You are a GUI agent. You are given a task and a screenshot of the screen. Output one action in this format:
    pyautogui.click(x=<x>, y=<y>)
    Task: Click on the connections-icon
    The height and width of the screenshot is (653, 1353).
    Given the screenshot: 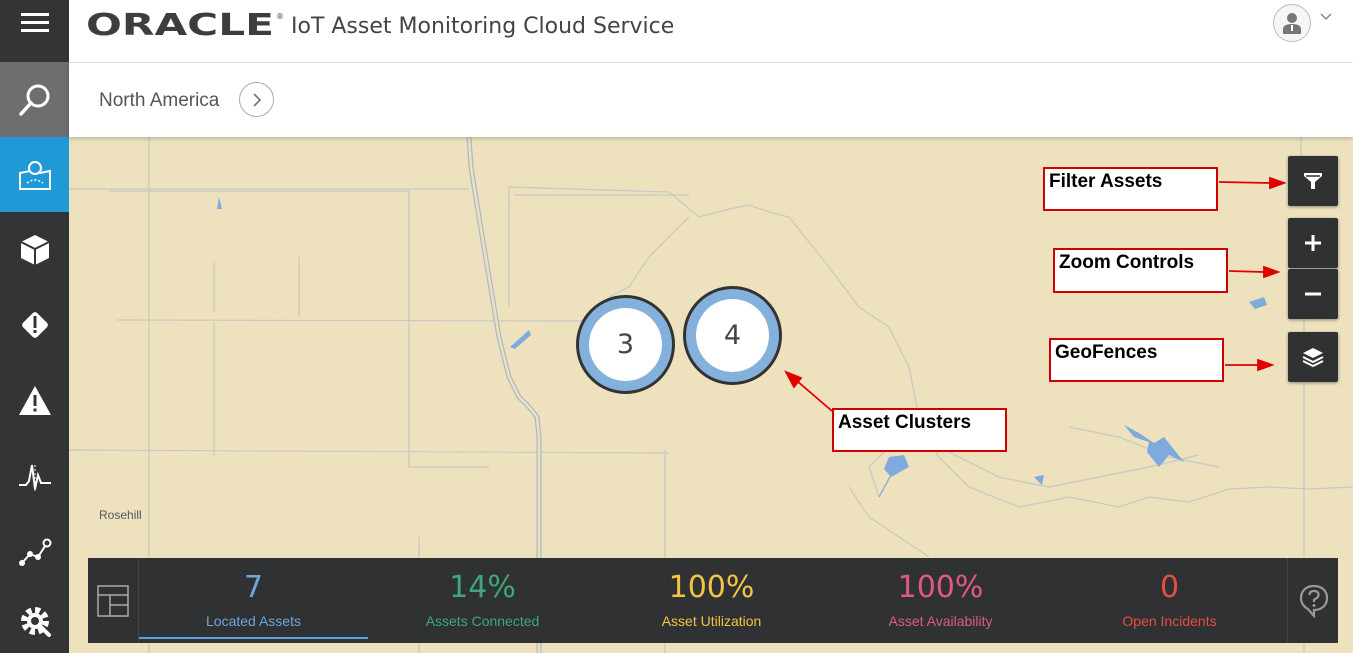 What is the action you would take?
    pyautogui.click(x=34, y=552)
    